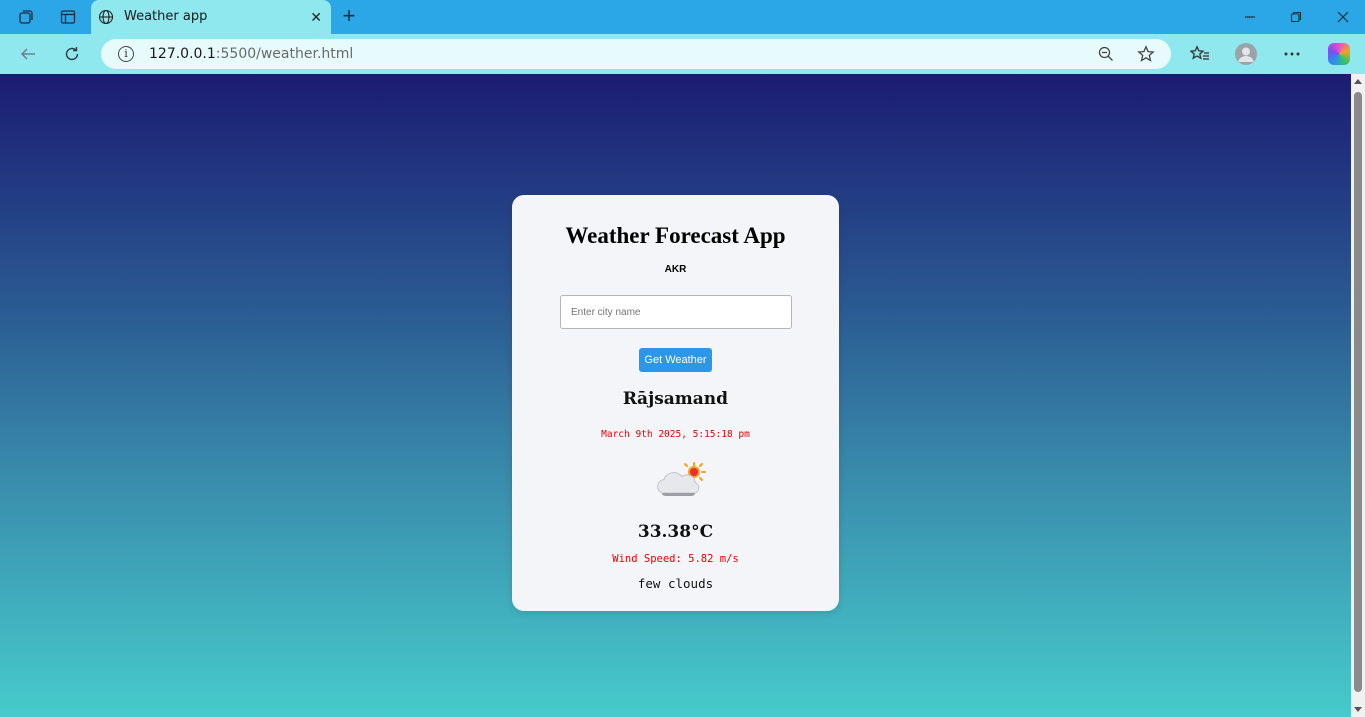 Image resolution: width=1365 pixels, height=717 pixels. I want to click on app-subtitle: AKR, so click(675, 269).